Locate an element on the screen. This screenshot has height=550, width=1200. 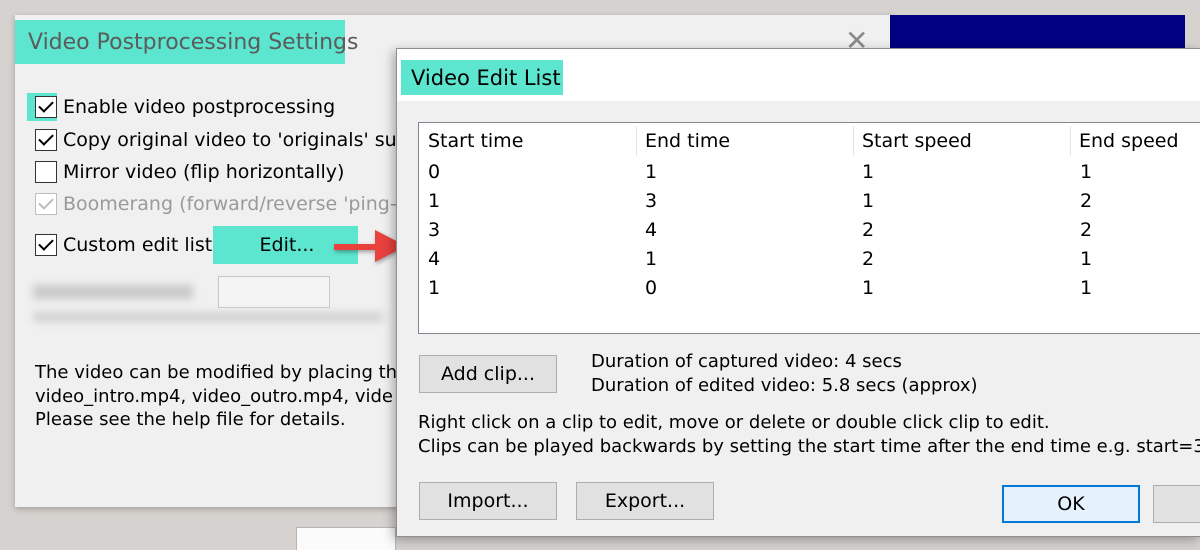
copy-originals-checkbox: Copy original video to 'originals' subfo is located at coordinates (231, 140).